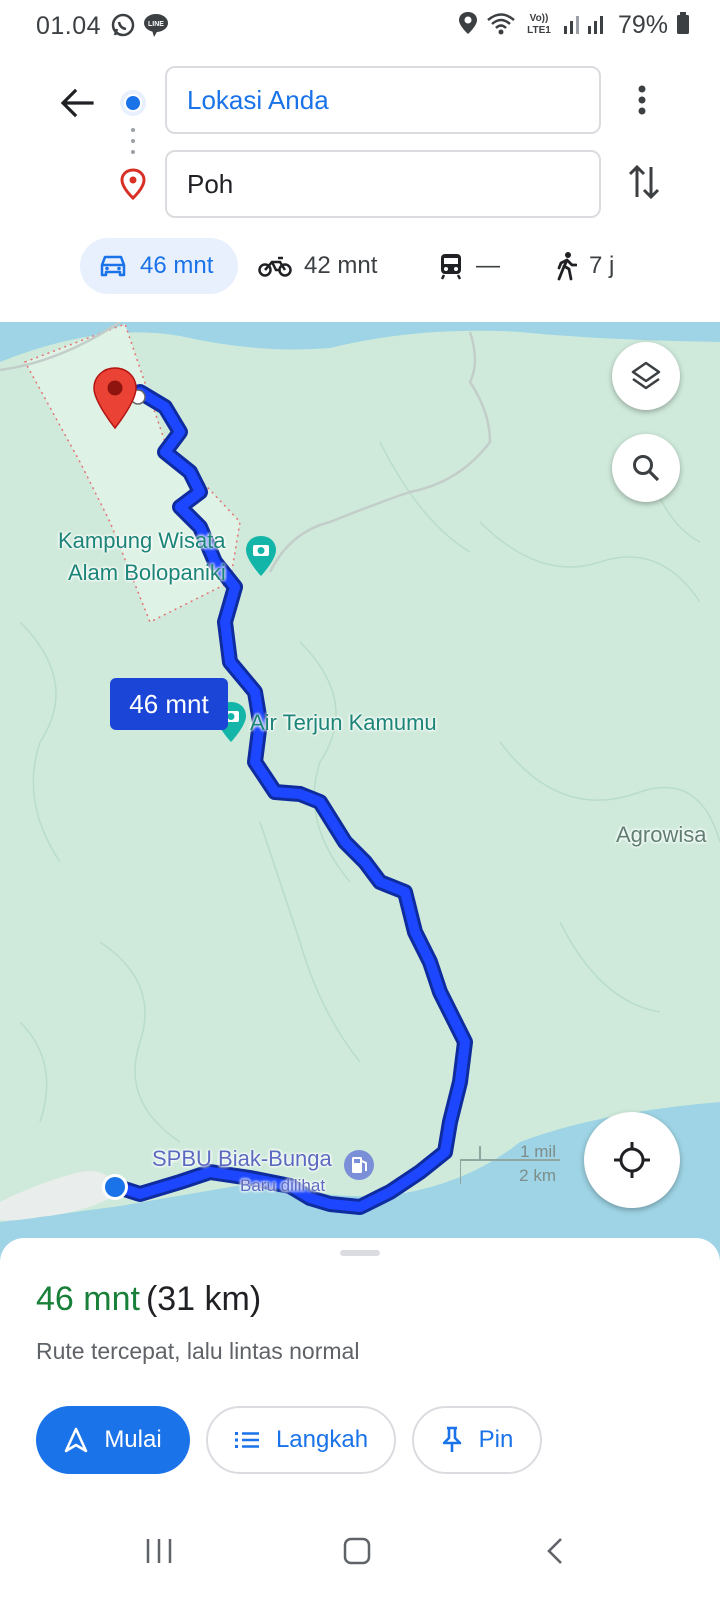 Image resolution: width=720 pixels, height=1600 pixels. What do you see at coordinates (642, 25) in the screenshot?
I see `battery-percent: 79%` at bounding box center [642, 25].